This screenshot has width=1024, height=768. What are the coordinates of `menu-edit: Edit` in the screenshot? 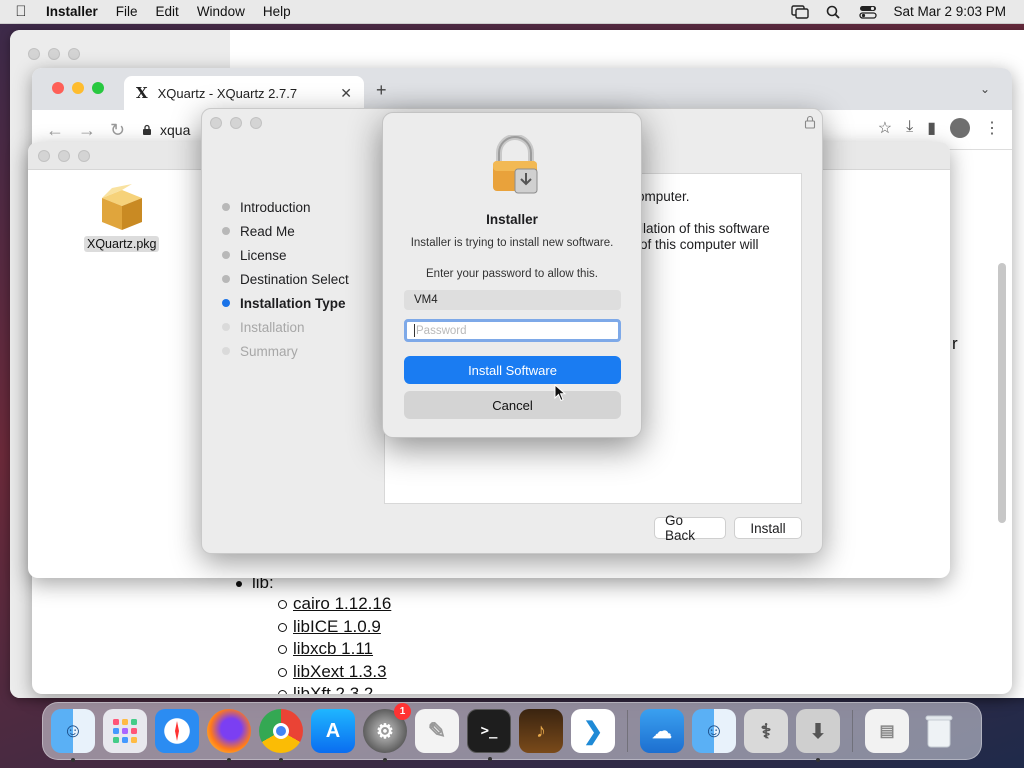 It's located at (167, 11).